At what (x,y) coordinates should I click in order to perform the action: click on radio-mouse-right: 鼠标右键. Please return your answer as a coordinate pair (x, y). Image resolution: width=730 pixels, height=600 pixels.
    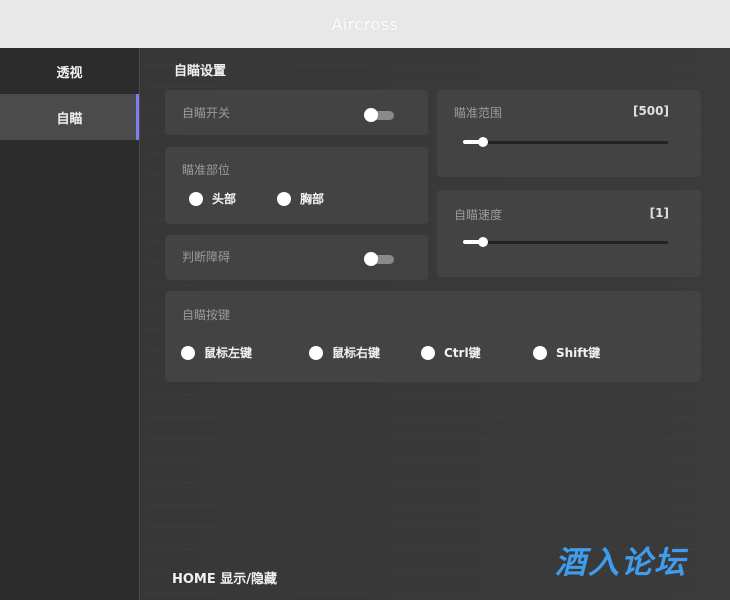
    Looking at the image, I should click on (344, 352).